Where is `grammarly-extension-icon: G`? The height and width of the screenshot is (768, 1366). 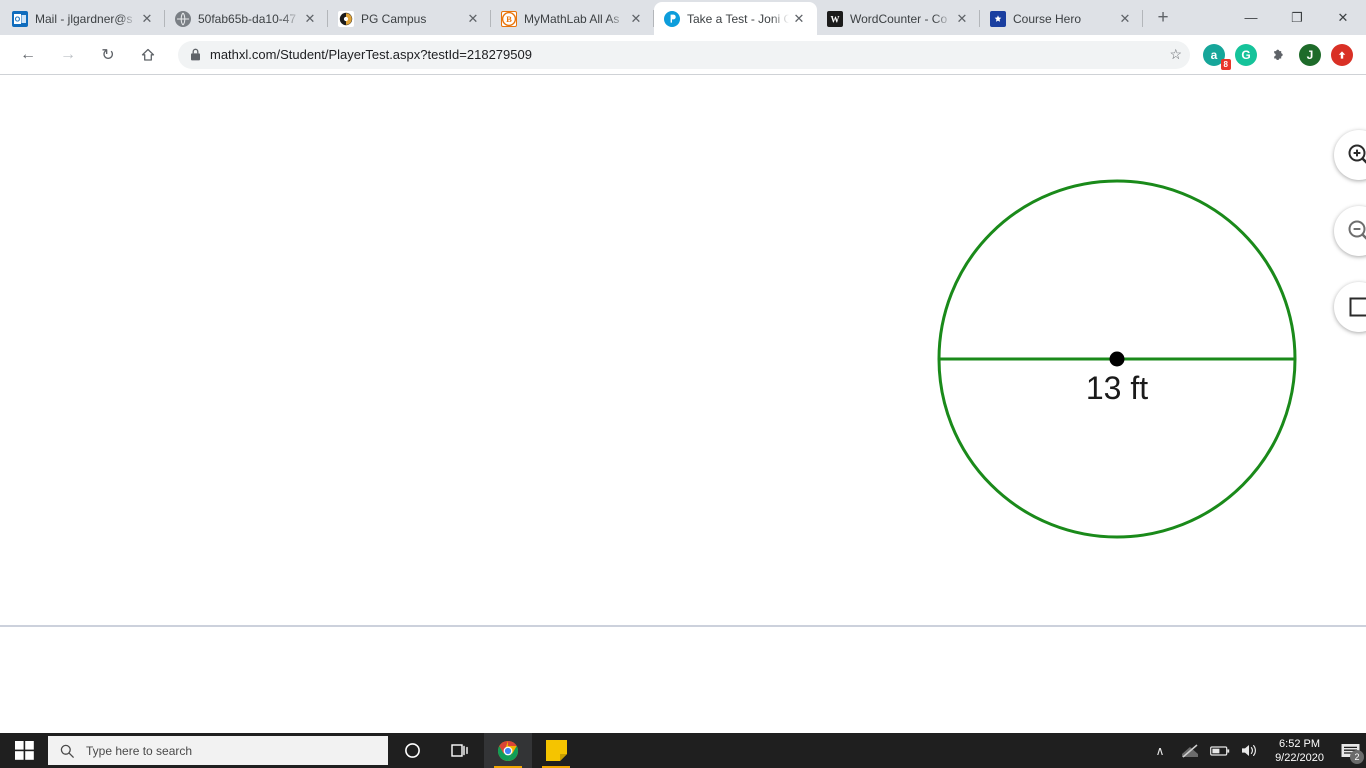 grammarly-extension-icon: G is located at coordinates (1246, 54).